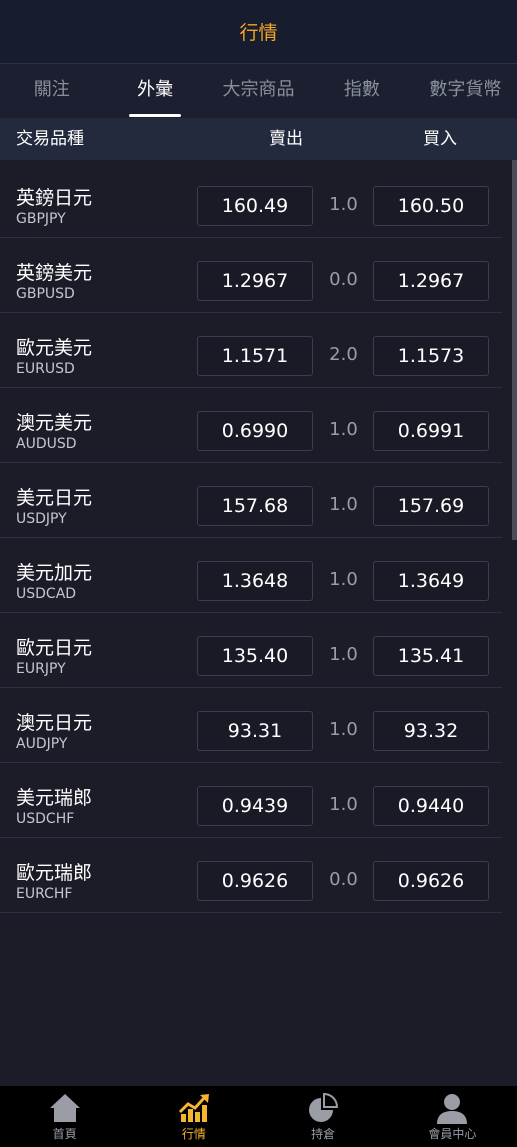 This screenshot has height=1147, width=517. I want to click on buy-price-button: 1.3649, so click(431, 581).